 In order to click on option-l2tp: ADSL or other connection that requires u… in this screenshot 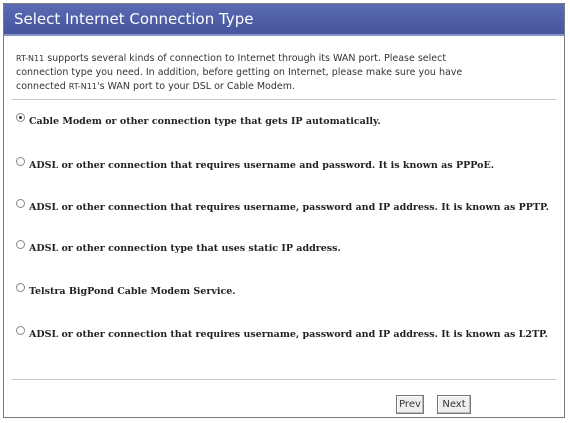, I will do `click(282, 334)`.